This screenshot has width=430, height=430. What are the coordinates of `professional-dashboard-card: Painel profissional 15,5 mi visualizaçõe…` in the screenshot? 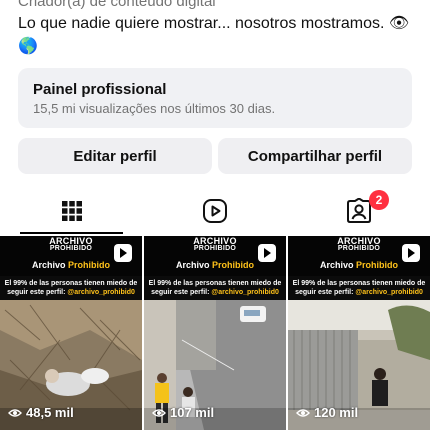 It's located at (215, 98).